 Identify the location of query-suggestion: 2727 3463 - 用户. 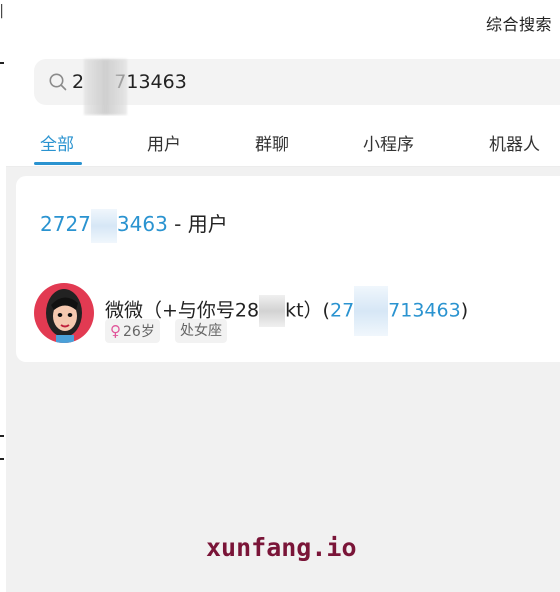
(134, 225).